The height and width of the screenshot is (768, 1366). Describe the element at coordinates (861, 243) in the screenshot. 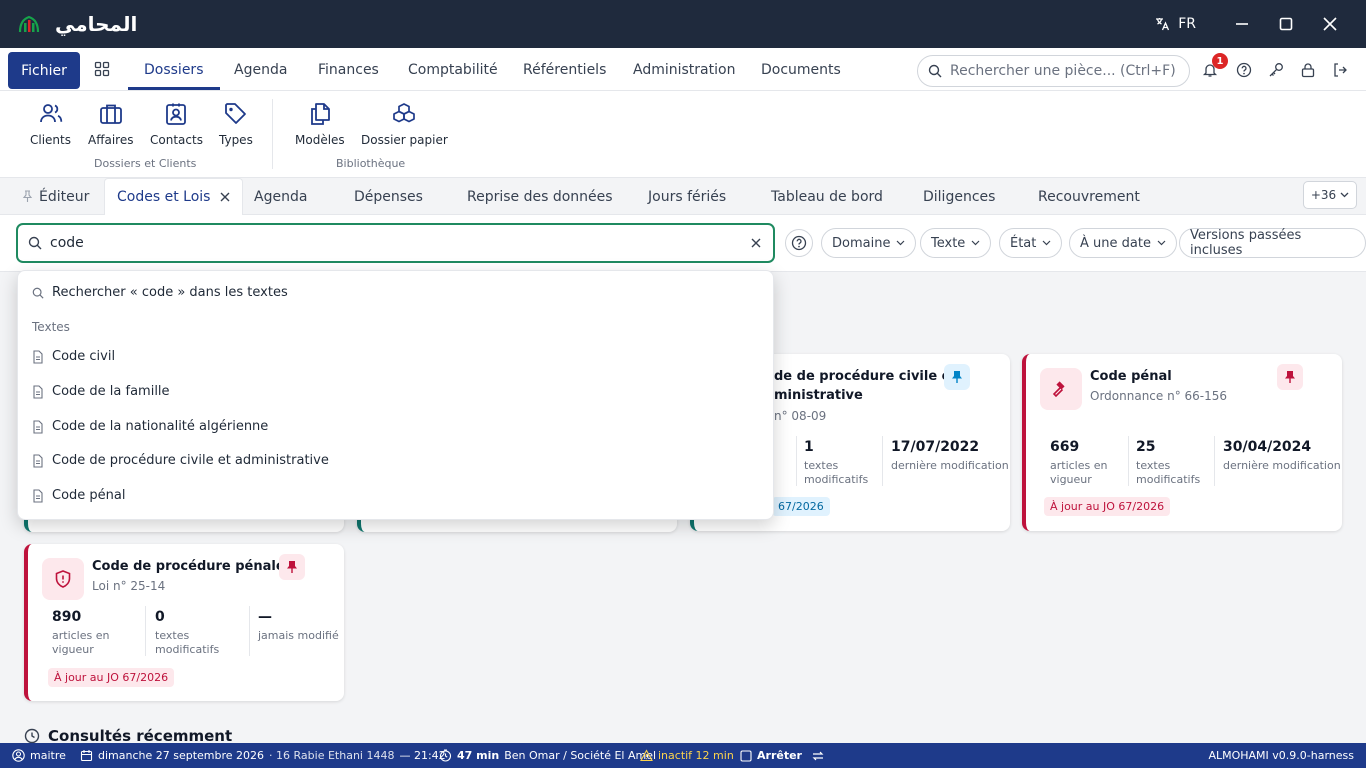

I see `filter-domaine-label: Domaine` at that location.